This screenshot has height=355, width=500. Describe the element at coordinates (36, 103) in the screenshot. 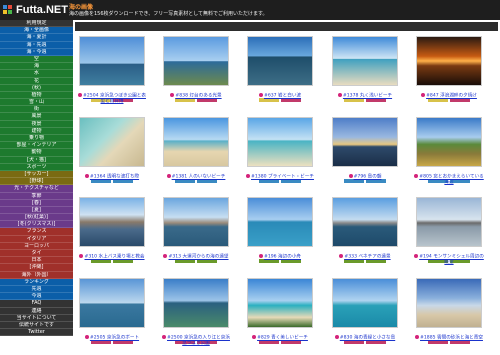

I see `sidebar-item: 雪・山` at that location.